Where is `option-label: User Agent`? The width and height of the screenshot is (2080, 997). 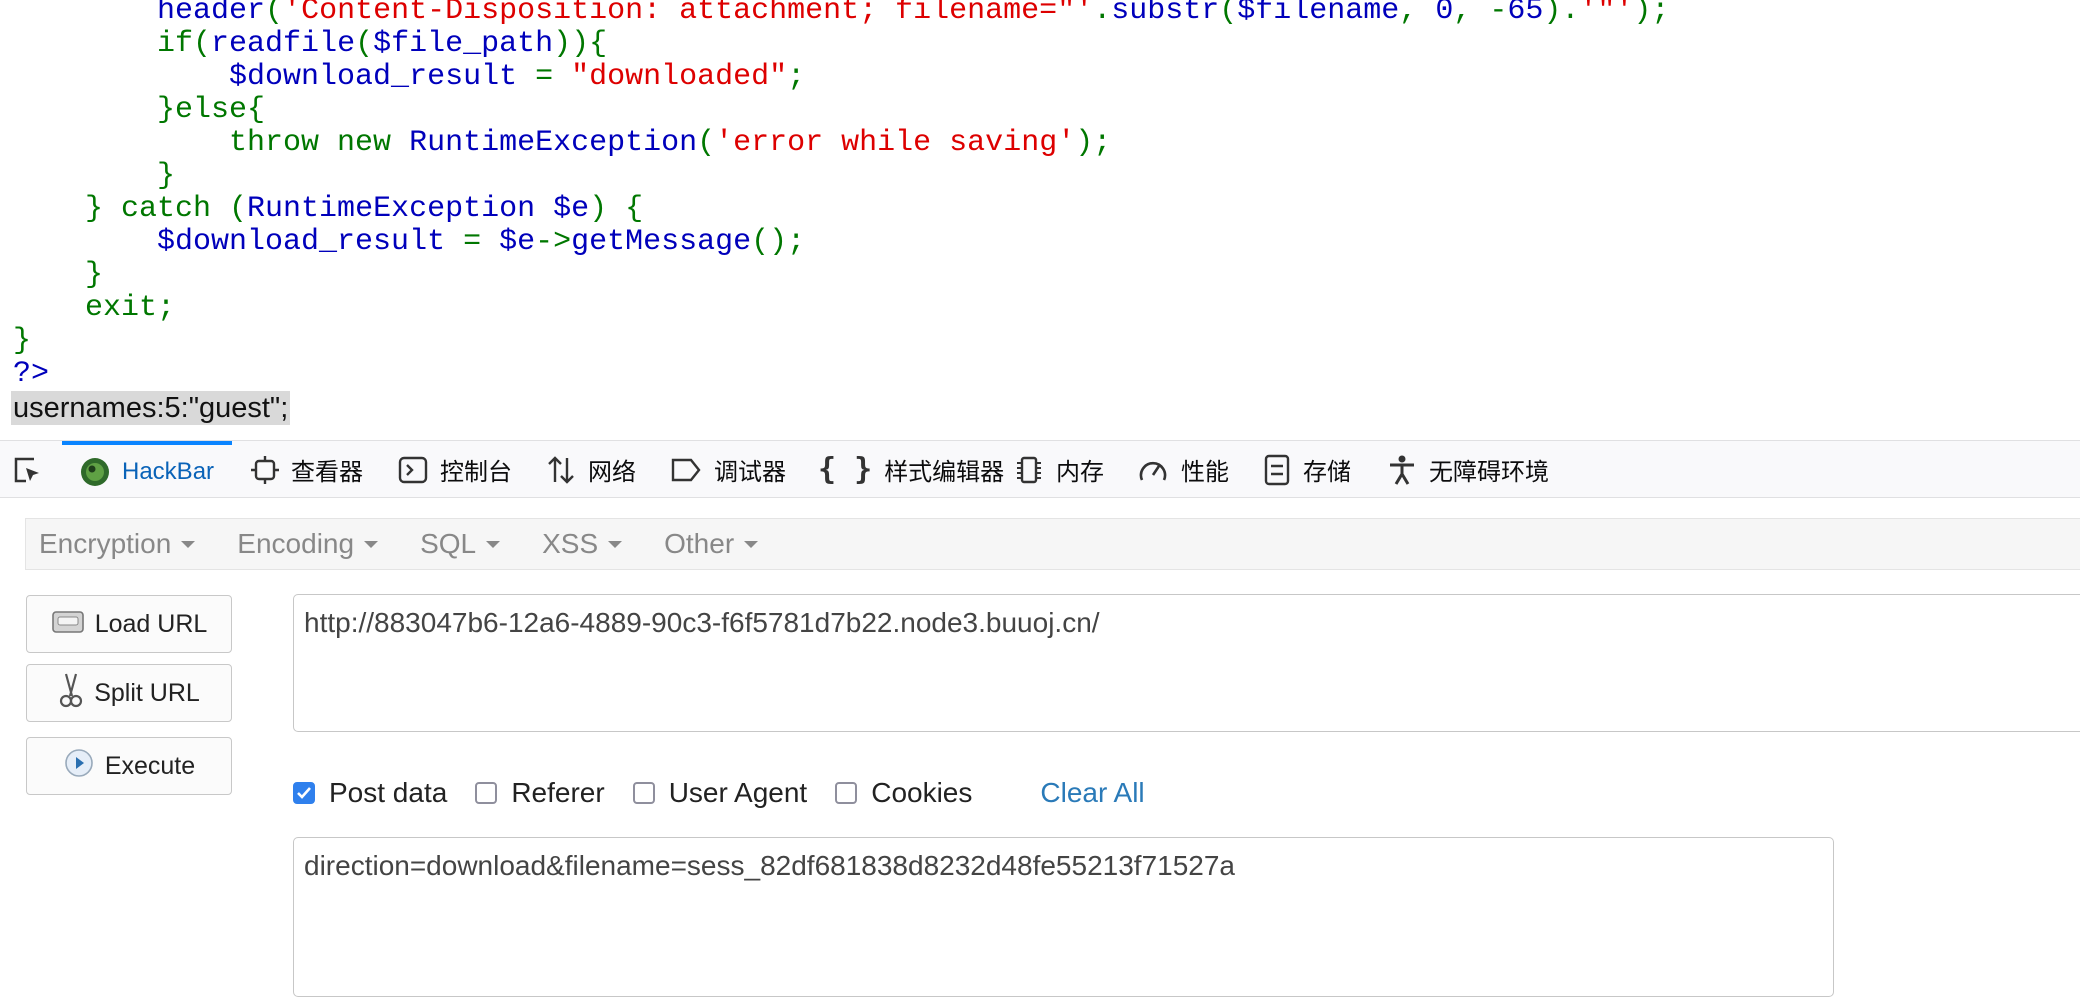
option-label: User Agent is located at coordinates (738, 792).